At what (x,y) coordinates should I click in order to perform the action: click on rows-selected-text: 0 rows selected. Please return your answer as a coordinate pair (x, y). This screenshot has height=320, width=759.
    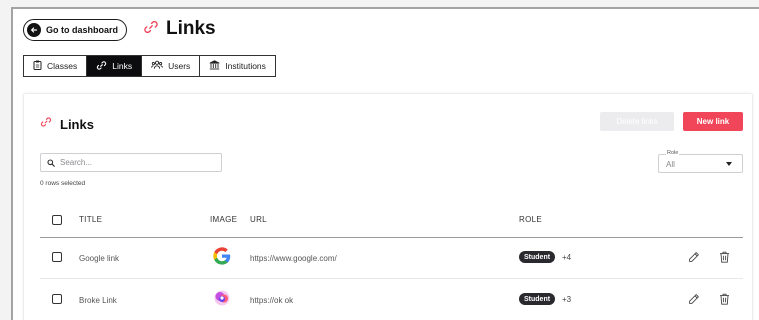
    Looking at the image, I should click on (63, 183).